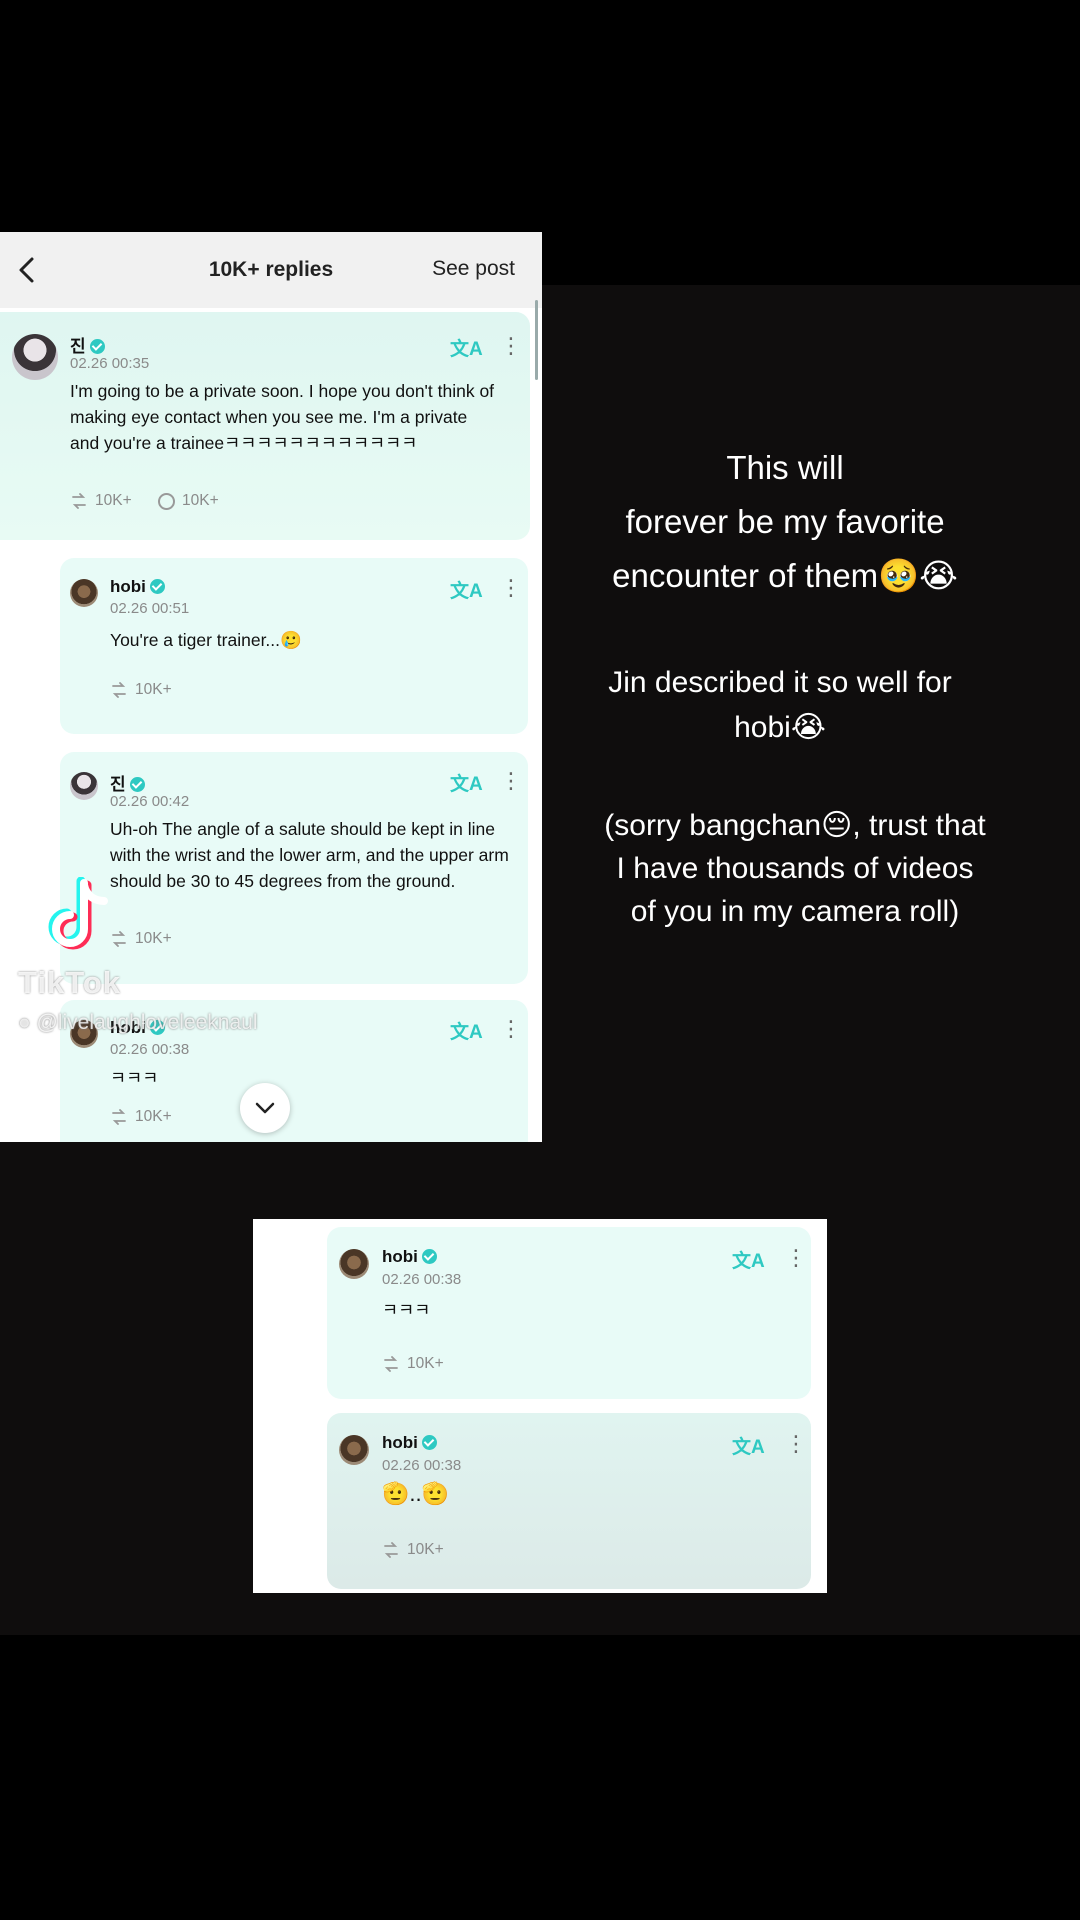  Describe the element at coordinates (569, 1313) in the screenshot. I see `reply-card: hobi 02.26 00:38 文A ⋮ ㅋㅋㅋ 10K+` at that location.